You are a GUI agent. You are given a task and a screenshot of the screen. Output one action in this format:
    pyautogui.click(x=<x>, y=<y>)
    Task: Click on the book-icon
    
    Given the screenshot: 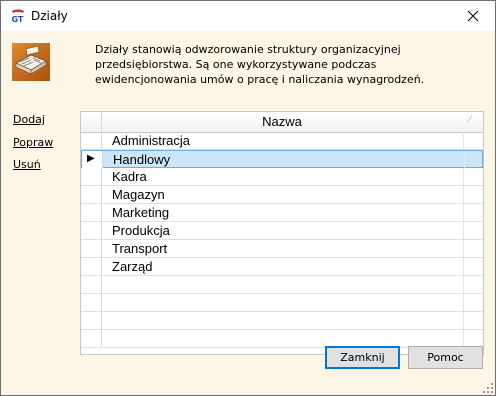 What is the action you would take?
    pyautogui.click(x=31, y=62)
    